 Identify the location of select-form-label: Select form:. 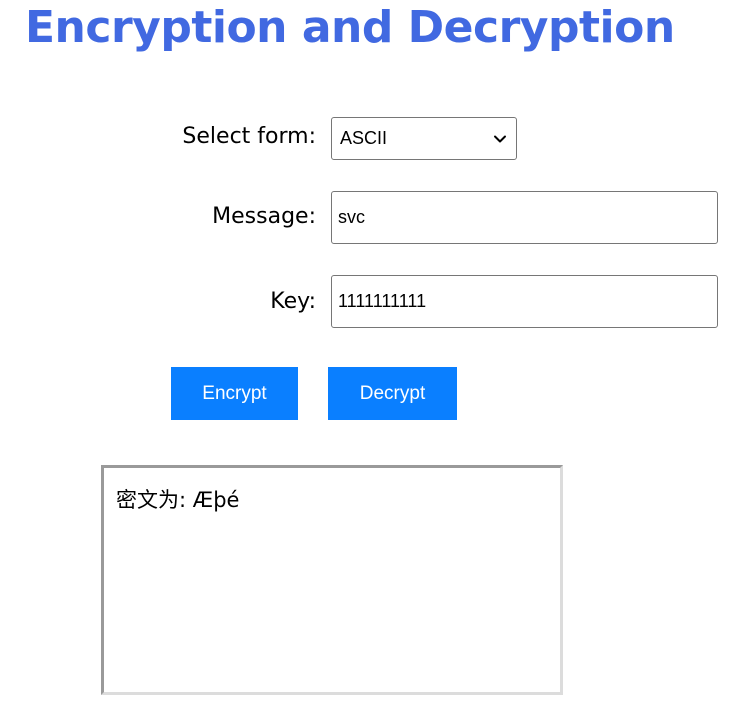
(249, 136).